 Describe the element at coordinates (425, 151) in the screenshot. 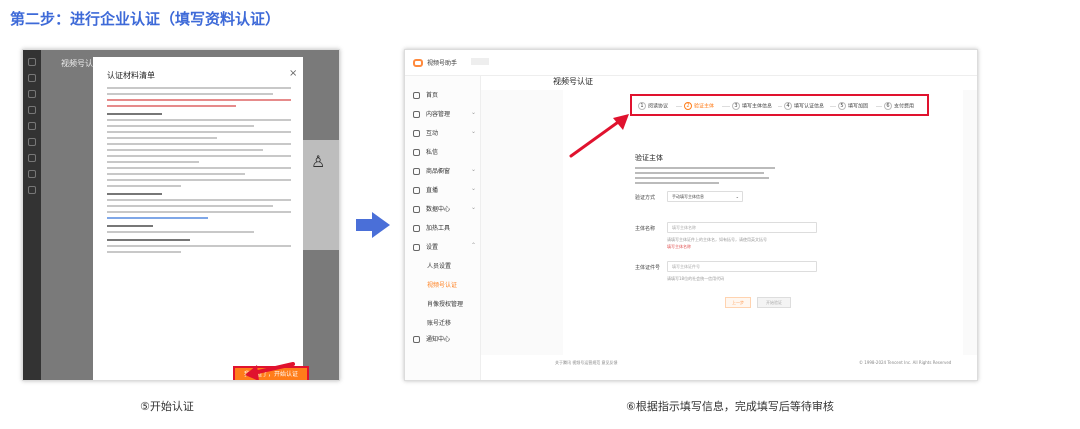

I see `sidebar-item-message: 私信` at that location.